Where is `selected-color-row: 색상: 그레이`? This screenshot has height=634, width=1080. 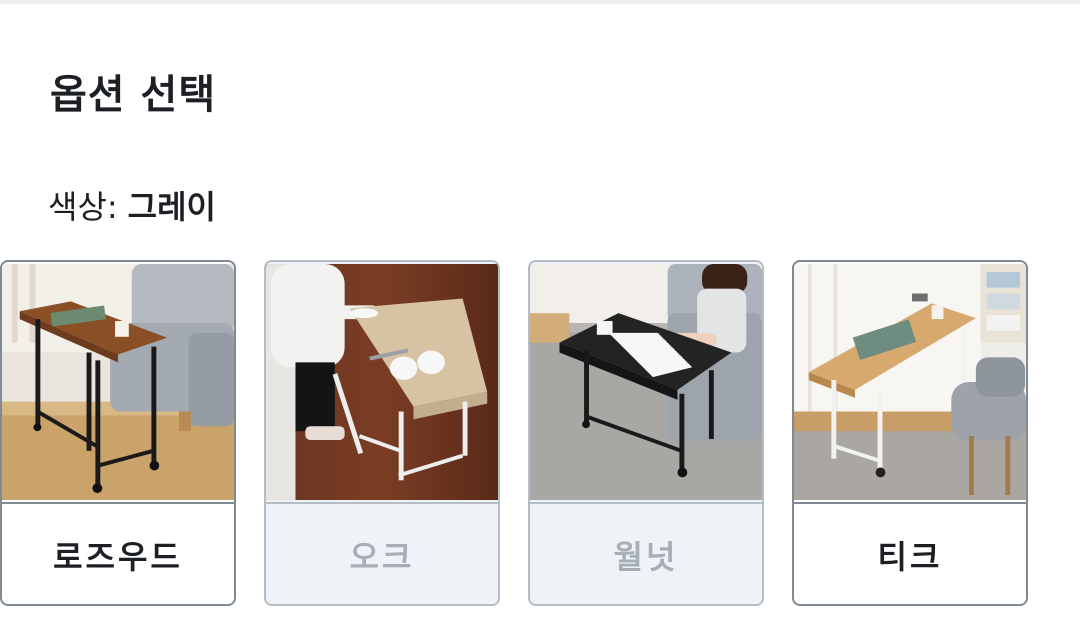
selected-color-row: 색상: 그레이 is located at coordinates (132, 205).